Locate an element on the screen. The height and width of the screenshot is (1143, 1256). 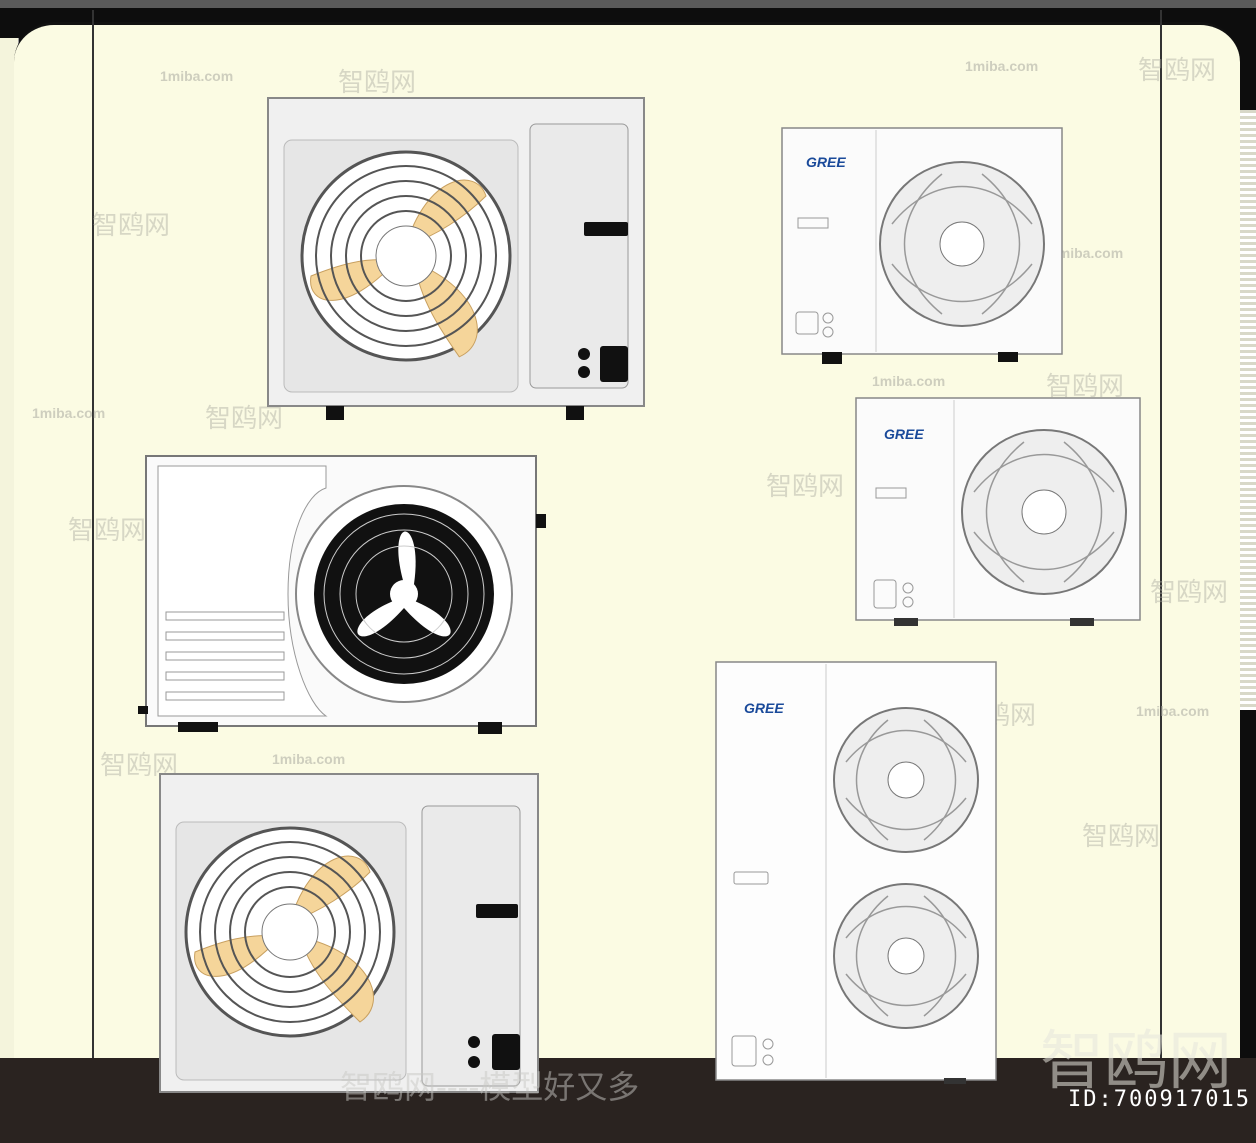
gree-unit-3: GREE is located at coordinates (857, 875).